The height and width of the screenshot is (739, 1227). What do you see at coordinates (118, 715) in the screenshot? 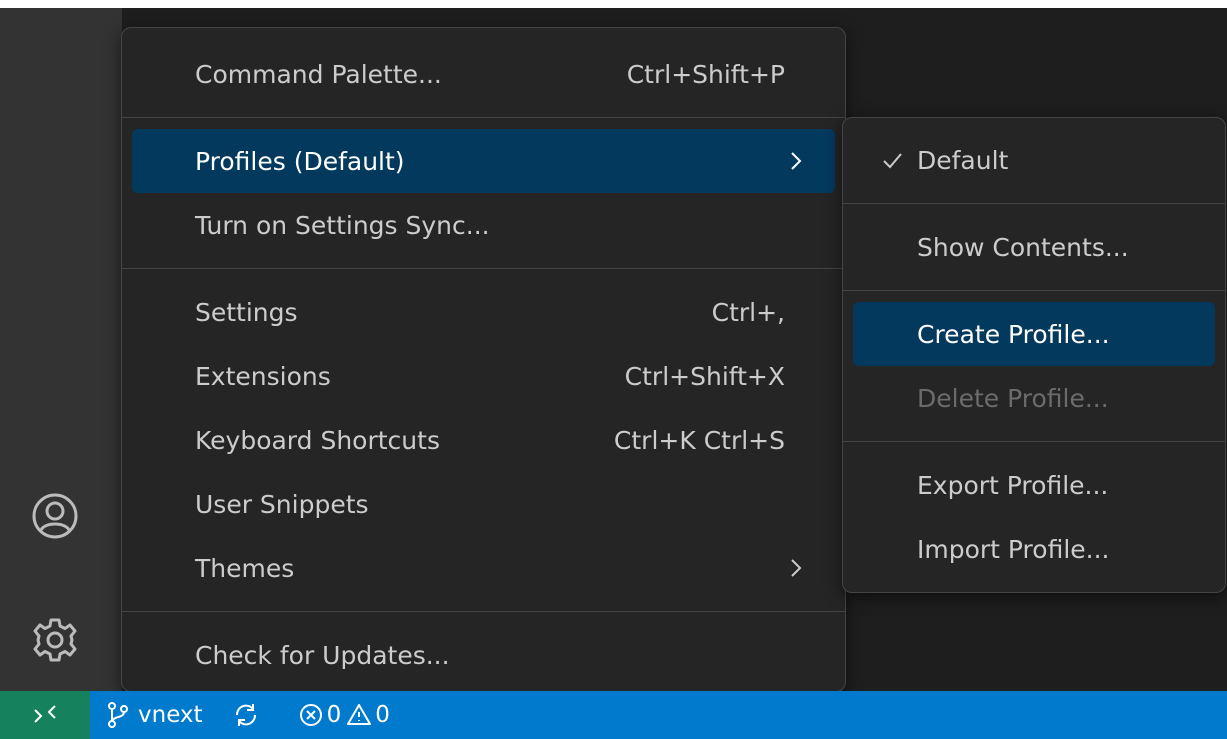
I see `git-branch-icon` at bounding box center [118, 715].